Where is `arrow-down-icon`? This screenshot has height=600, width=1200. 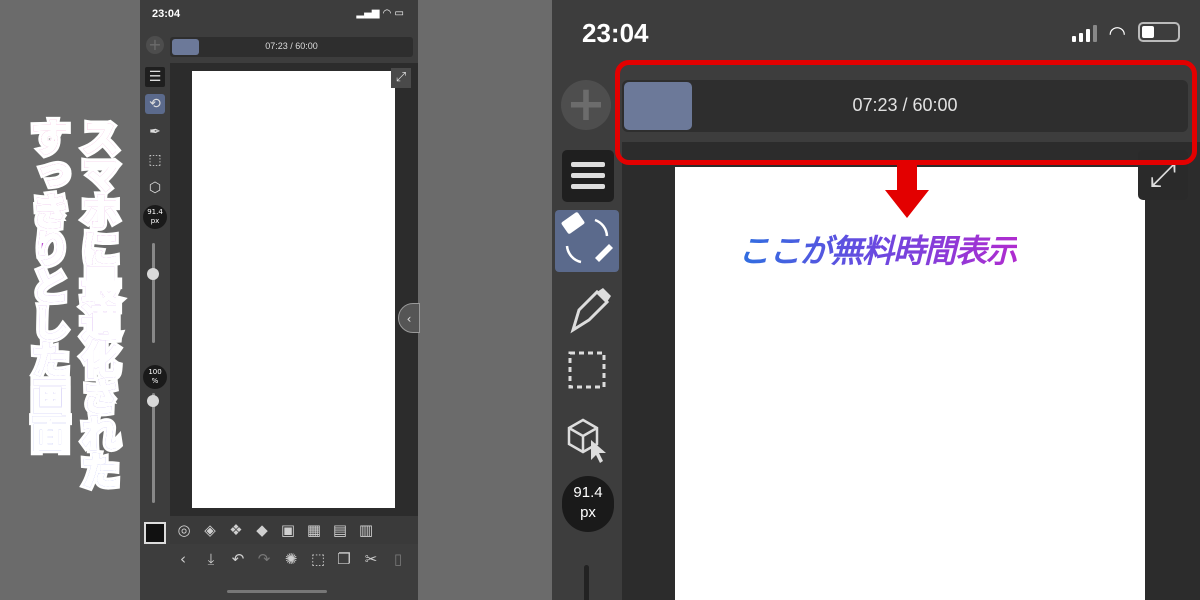
arrow-down-icon is located at coordinates (907, 204).